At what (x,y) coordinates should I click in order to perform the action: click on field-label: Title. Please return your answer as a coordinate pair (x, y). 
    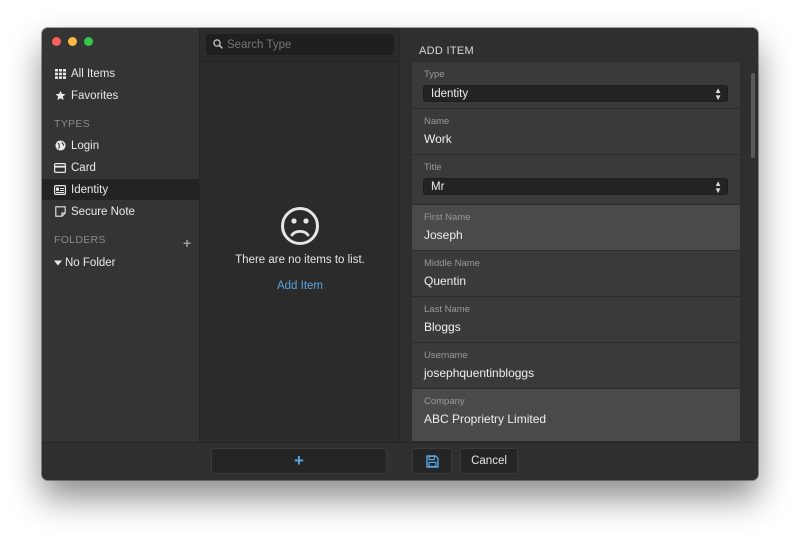
    Looking at the image, I should click on (433, 167).